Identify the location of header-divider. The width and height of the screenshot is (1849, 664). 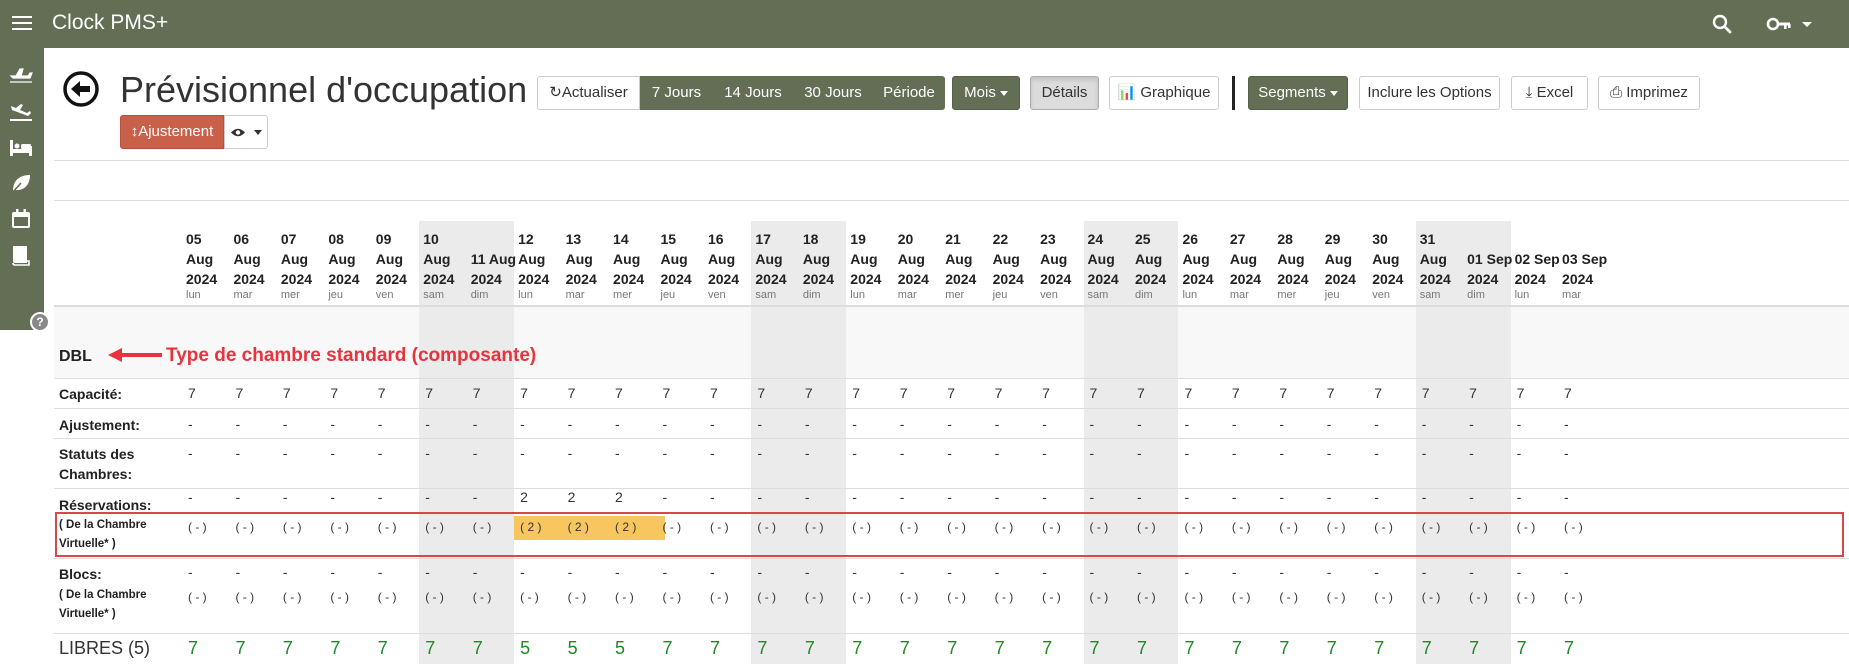
(951, 306).